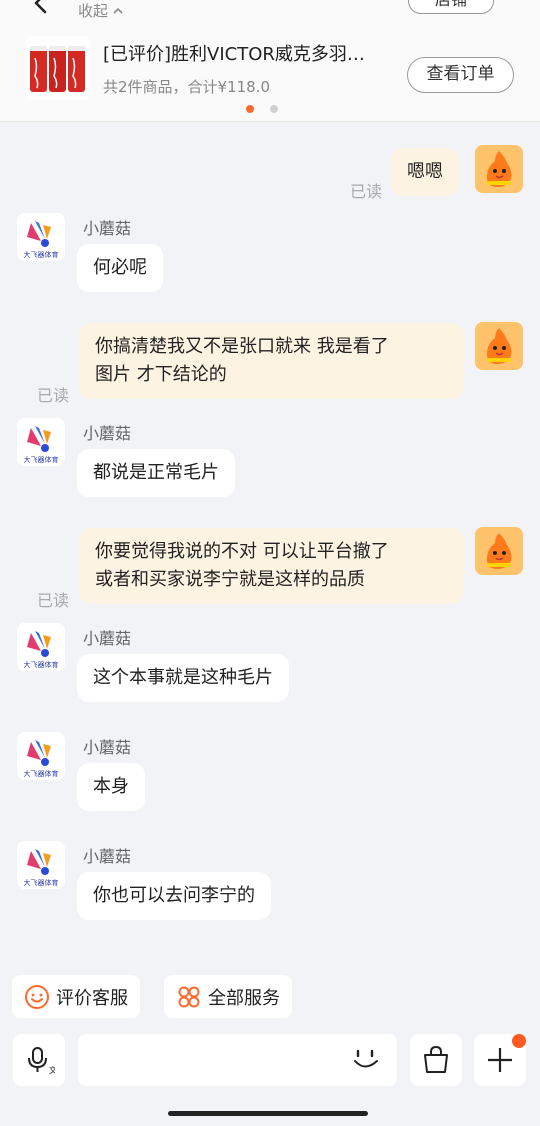  I want to click on emoji-icon, so click(366, 1060).